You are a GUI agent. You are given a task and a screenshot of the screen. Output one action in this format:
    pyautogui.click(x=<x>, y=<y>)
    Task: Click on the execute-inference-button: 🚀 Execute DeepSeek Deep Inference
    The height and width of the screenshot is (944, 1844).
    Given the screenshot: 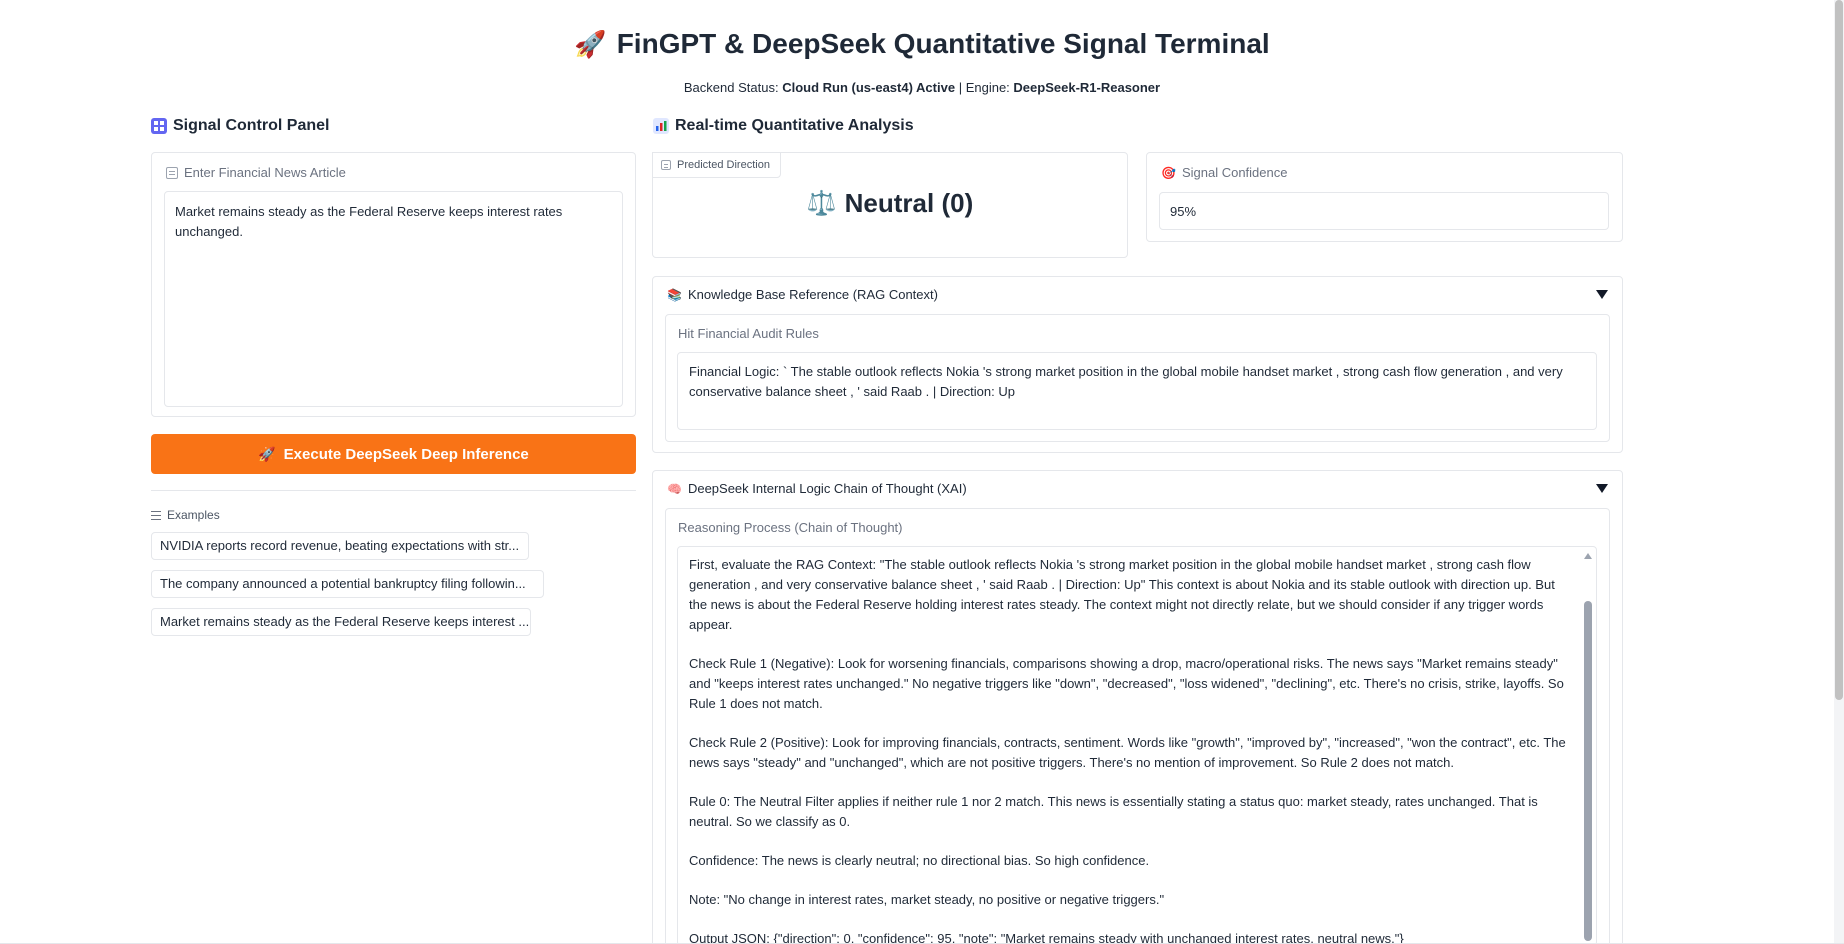 What is the action you would take?
    pyautogui.click(x=393, y=454)
    